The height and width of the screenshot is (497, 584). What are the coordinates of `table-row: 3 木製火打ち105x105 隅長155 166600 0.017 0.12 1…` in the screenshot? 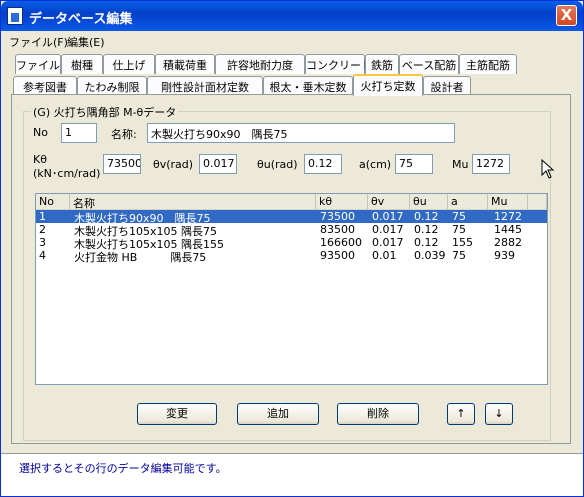 It's located at (291, 243).